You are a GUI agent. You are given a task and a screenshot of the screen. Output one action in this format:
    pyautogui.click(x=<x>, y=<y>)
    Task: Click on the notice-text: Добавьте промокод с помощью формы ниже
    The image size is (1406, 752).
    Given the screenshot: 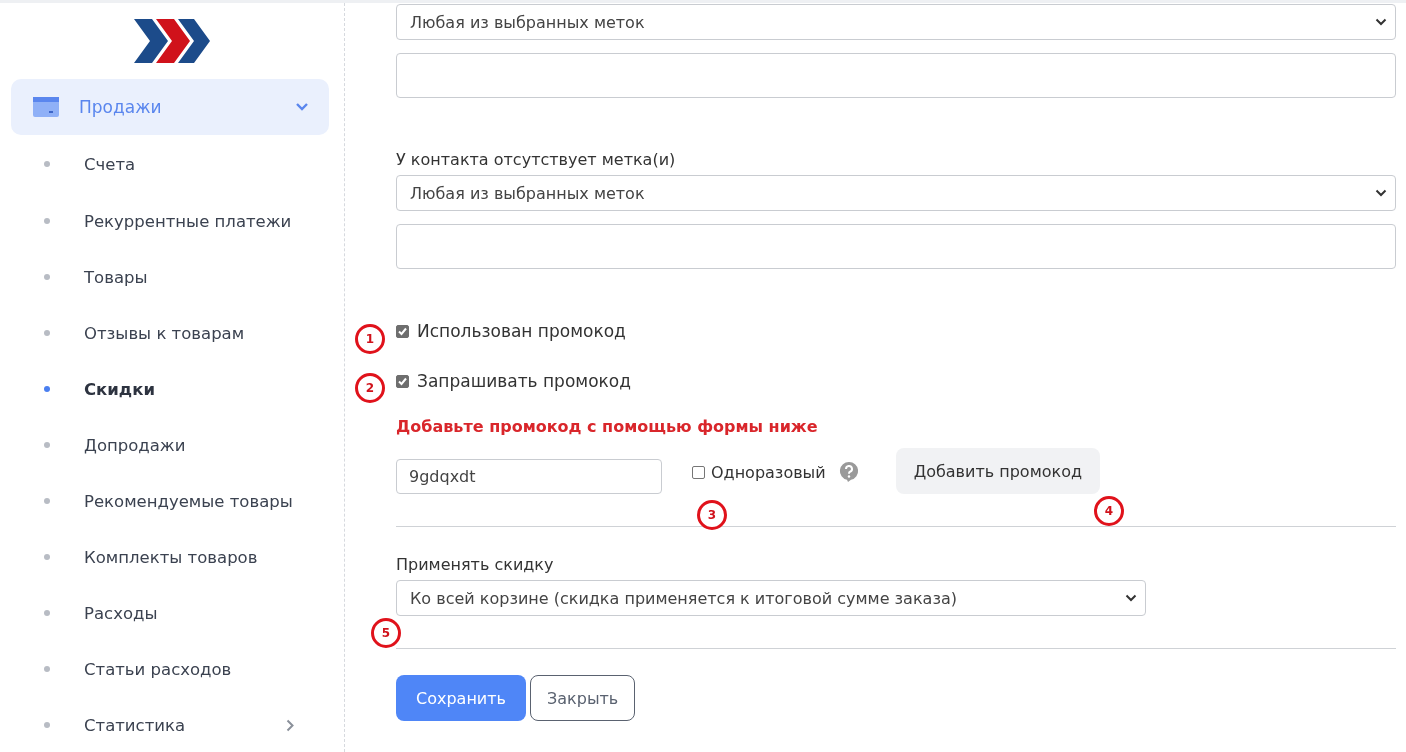 What is the action you would take?
    pyautogui.click(x=607, y=426)
    